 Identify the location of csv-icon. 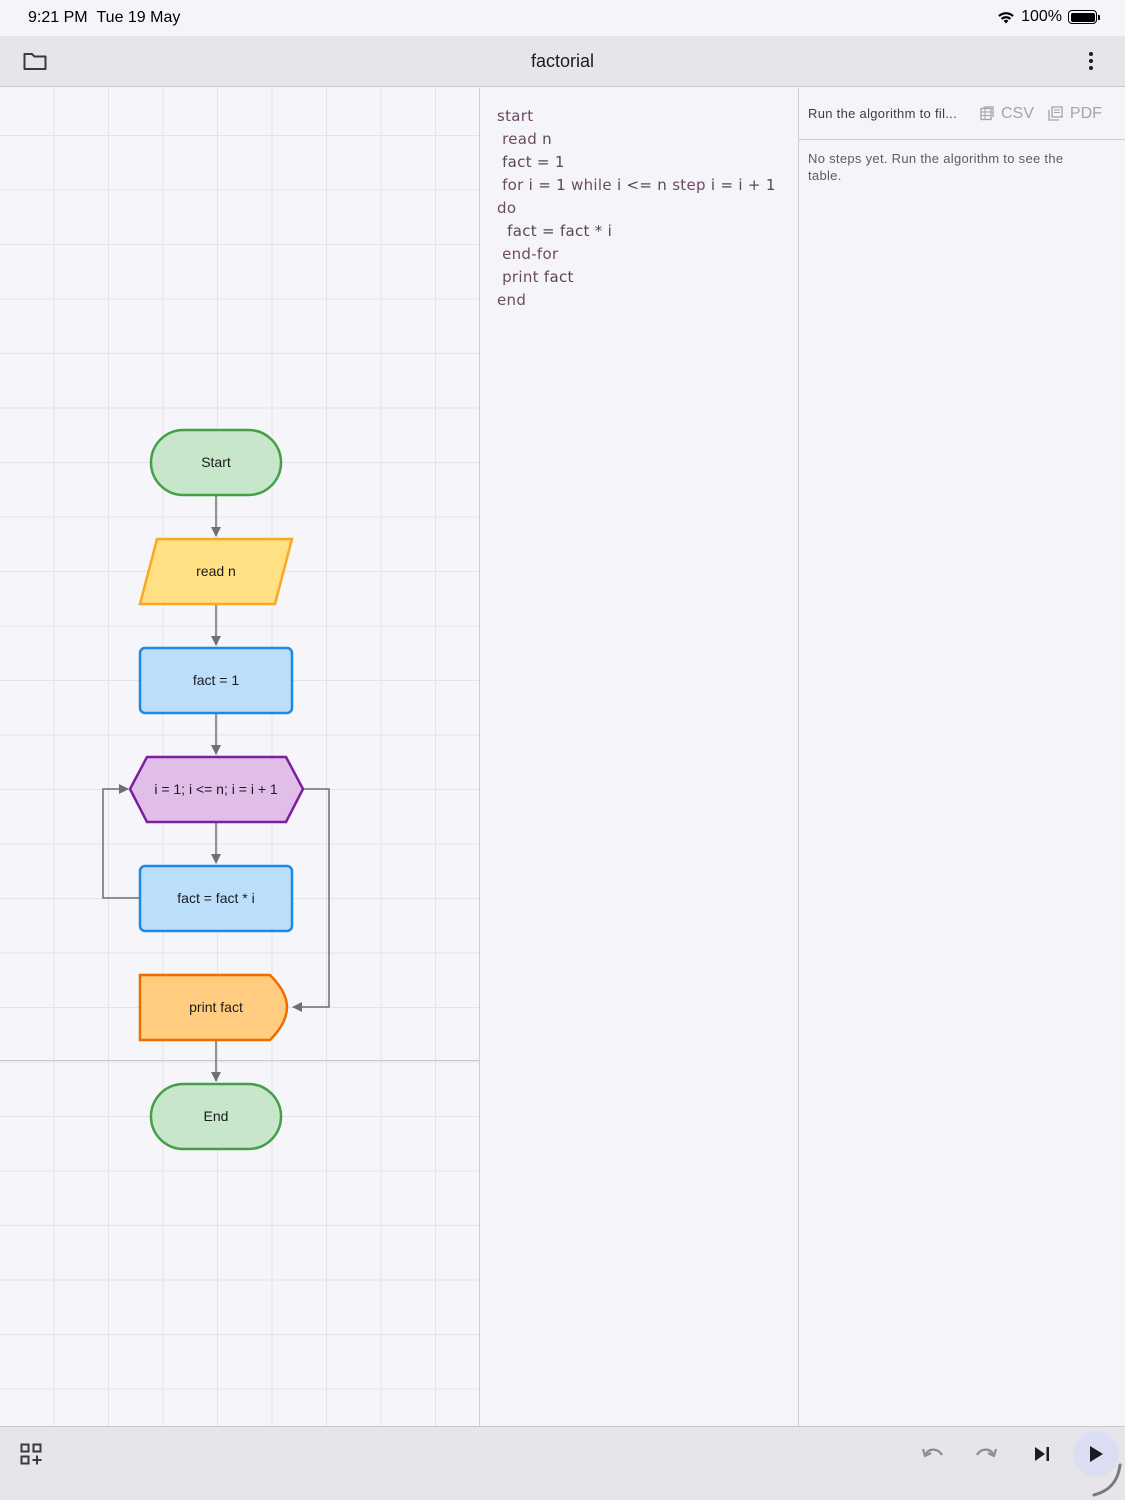
(987, 113).